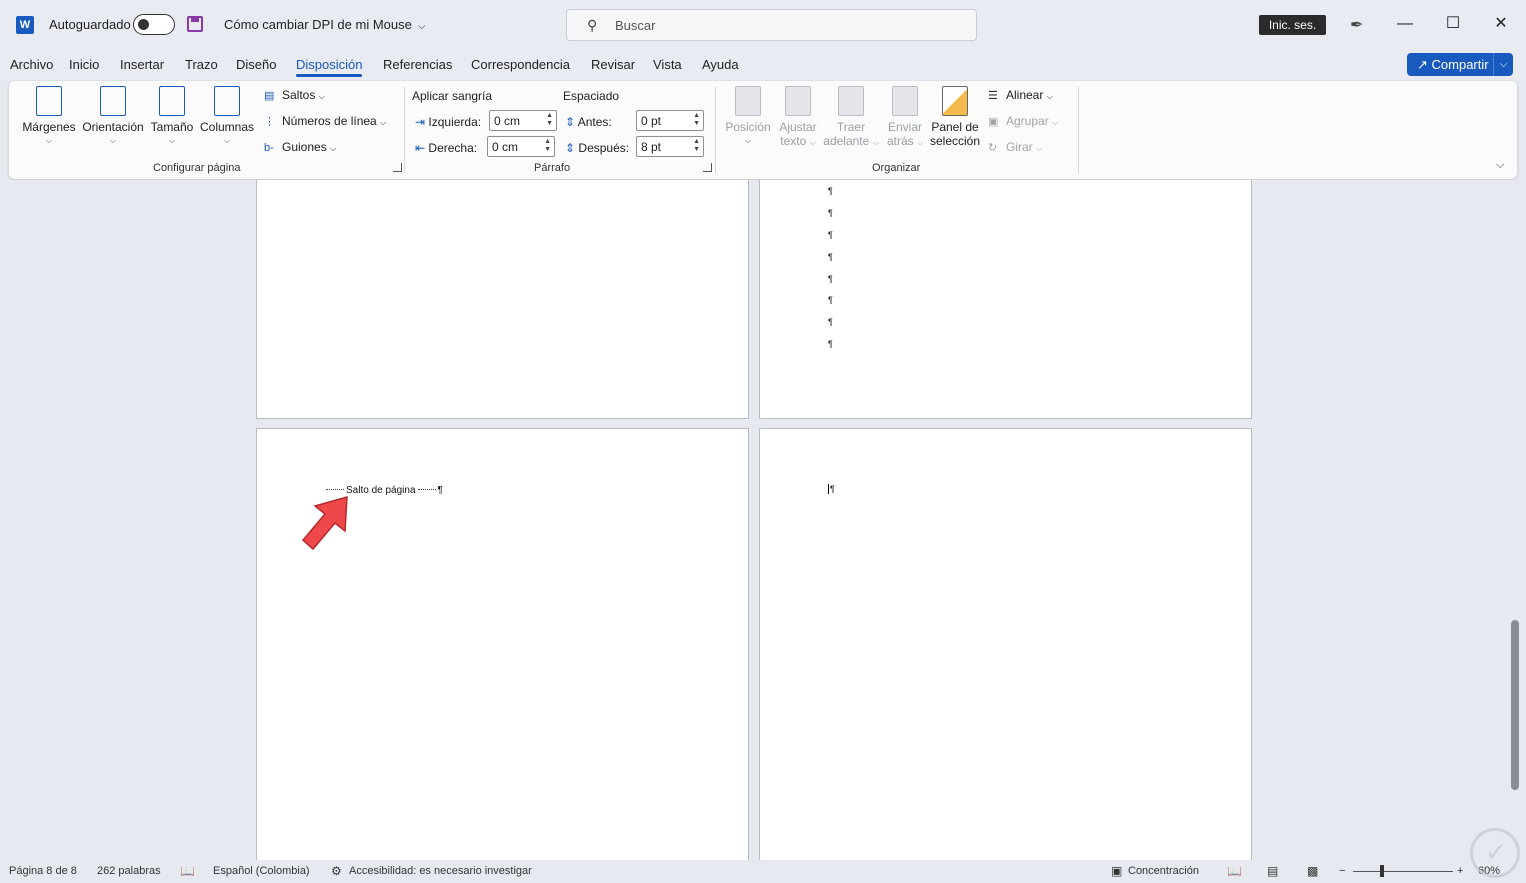  Describe the element at coordinates (1356, 25) in the screenshot. I see `designer-brush-icon: ✒` at that location.